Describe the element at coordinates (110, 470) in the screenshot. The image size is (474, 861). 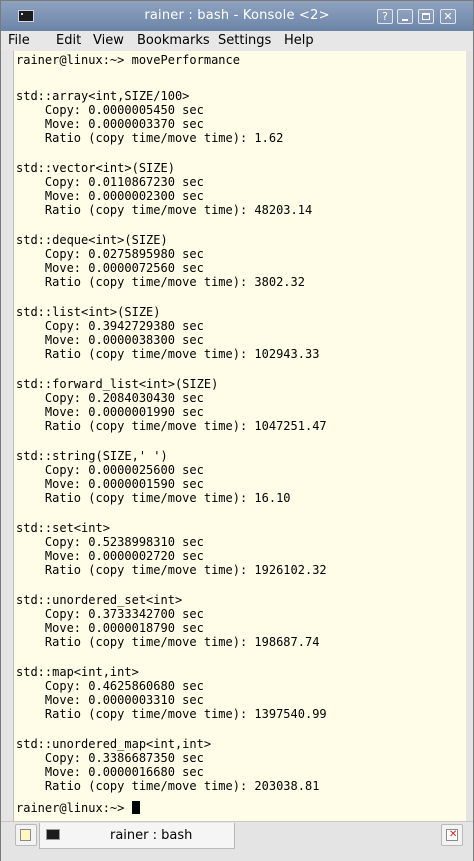
I see `terminal-line: Copy: 0.0000025600 sec` at that location.